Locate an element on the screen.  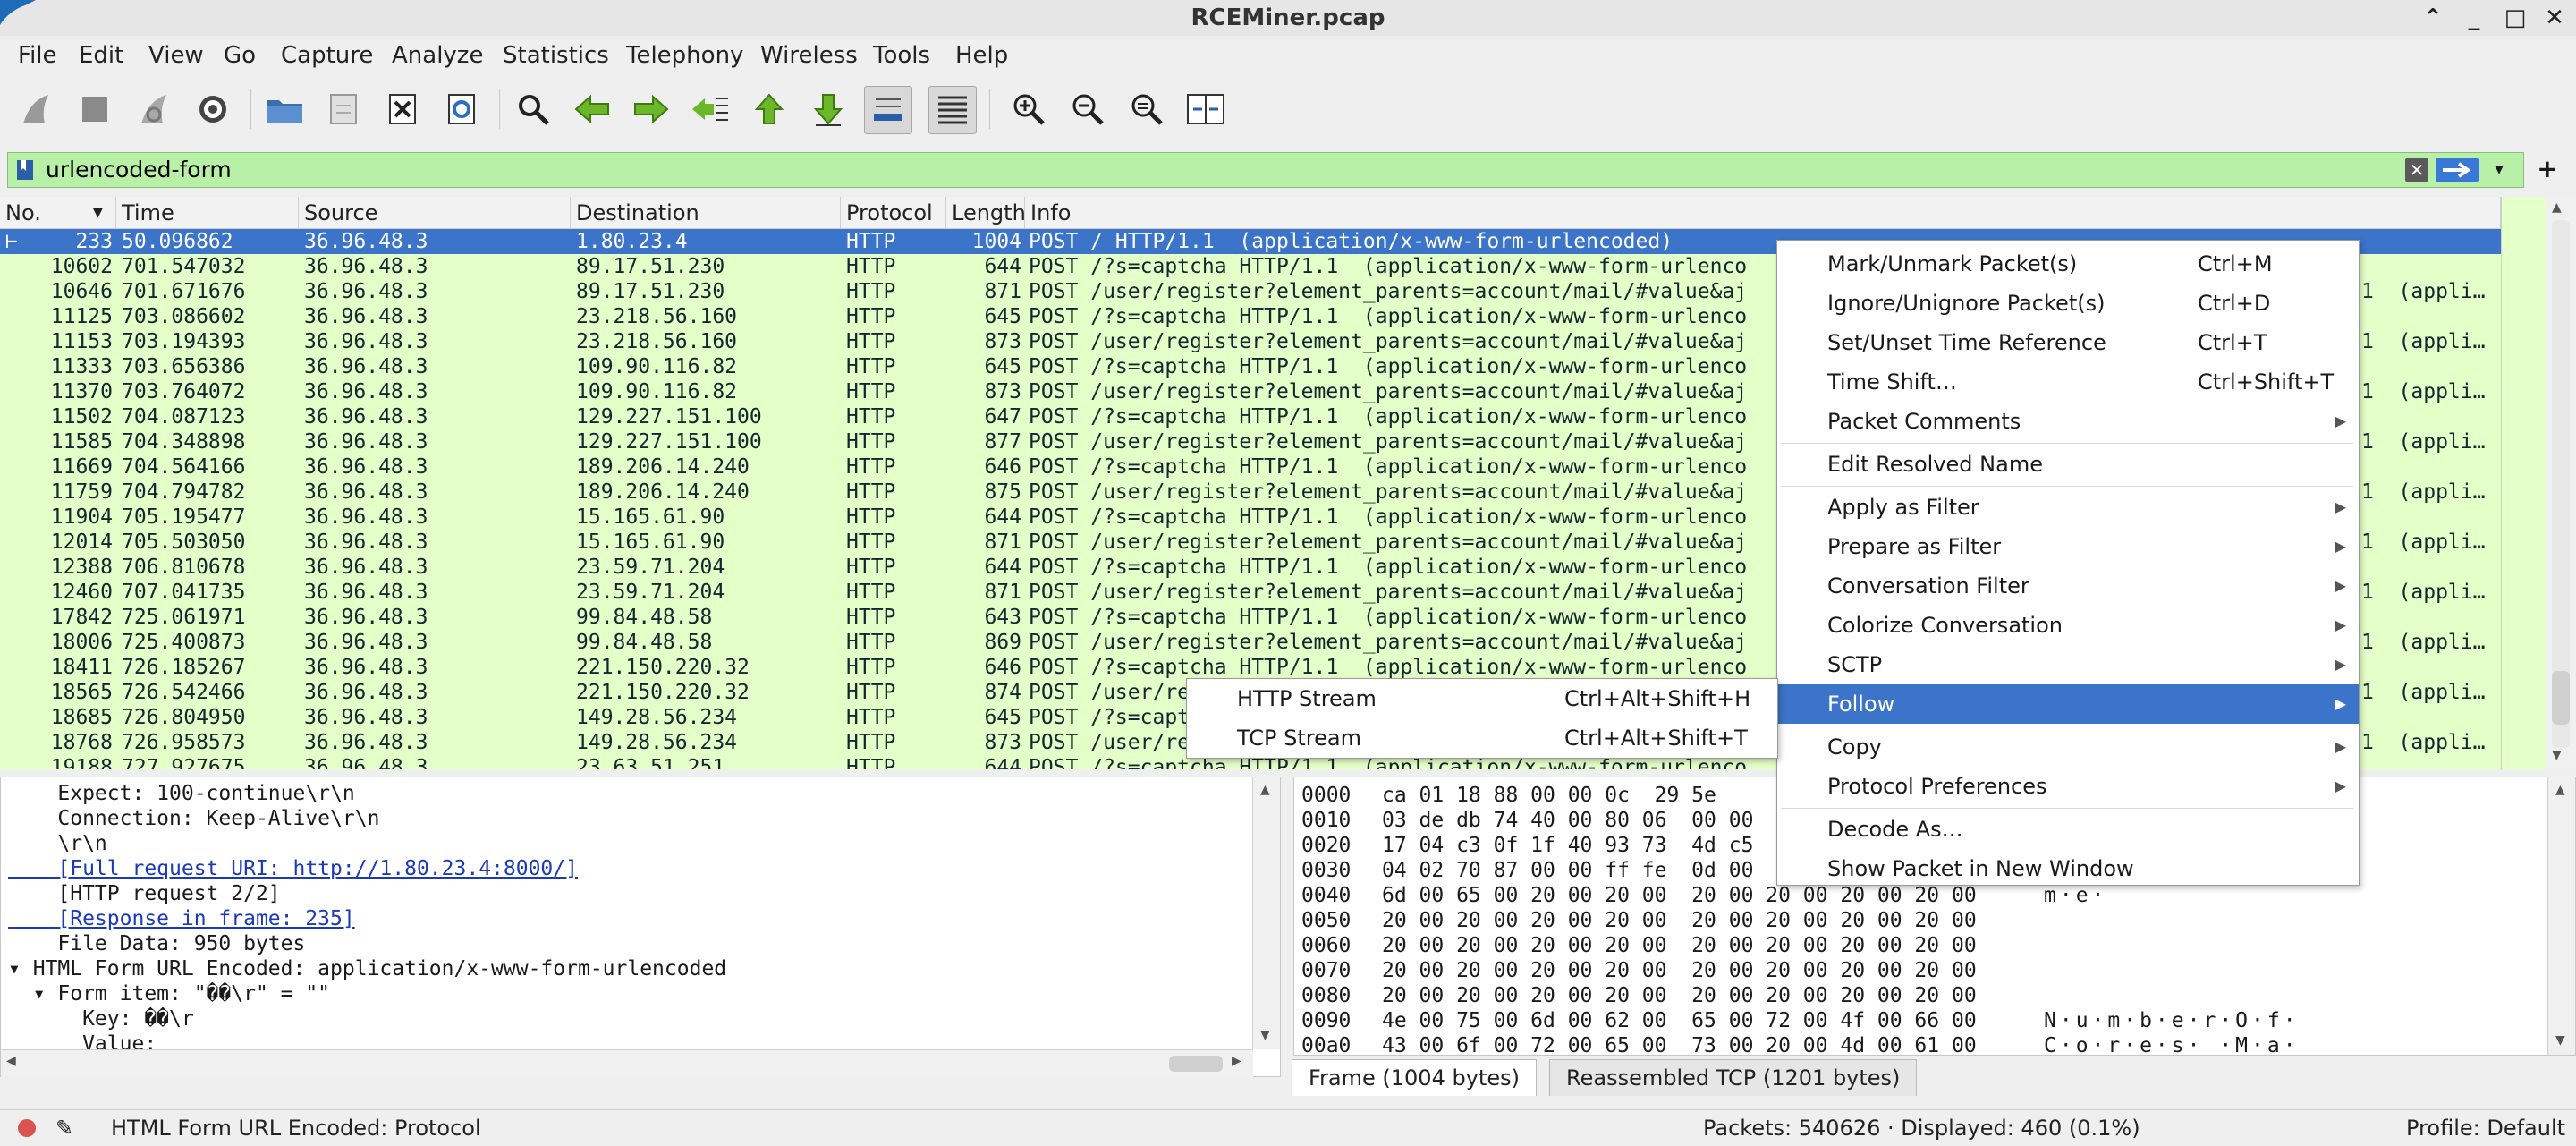
bytes-scrollbar: ▲ ▼ is located at coordinates (2561, 916).